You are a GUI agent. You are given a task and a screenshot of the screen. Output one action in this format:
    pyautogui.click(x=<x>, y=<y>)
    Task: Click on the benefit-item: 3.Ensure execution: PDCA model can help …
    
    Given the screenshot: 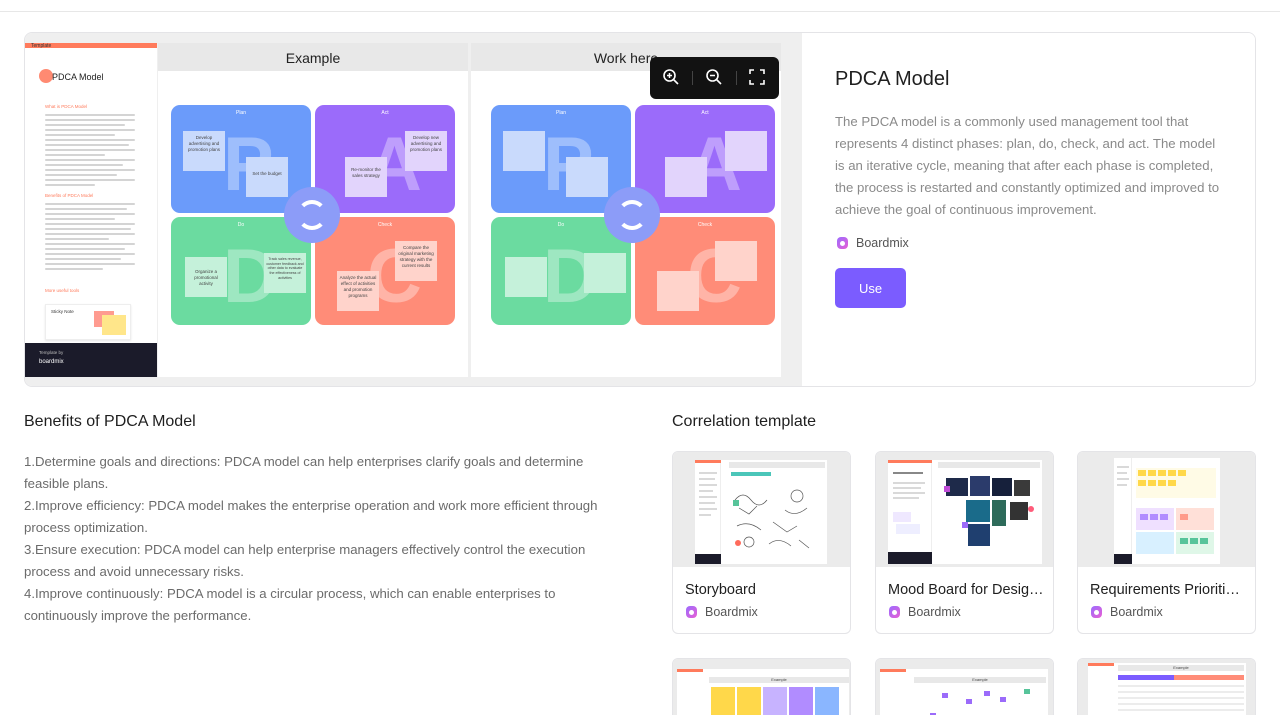 What is the action you would take?
    pyautogui.click(x=305, y=560)
    